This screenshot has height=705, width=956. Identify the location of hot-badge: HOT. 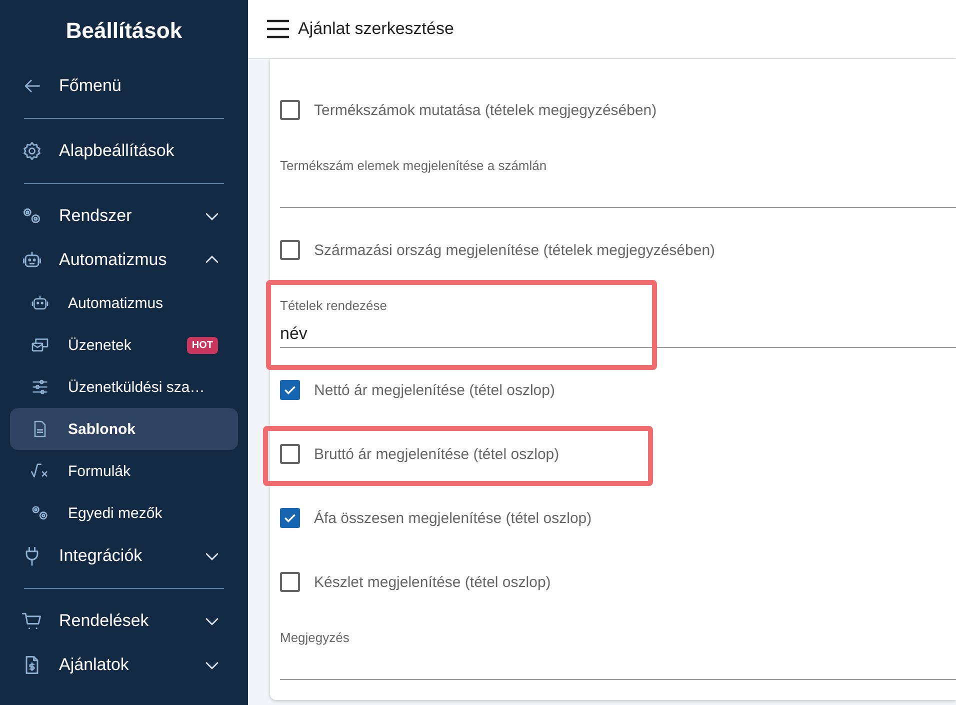
(202, 345).